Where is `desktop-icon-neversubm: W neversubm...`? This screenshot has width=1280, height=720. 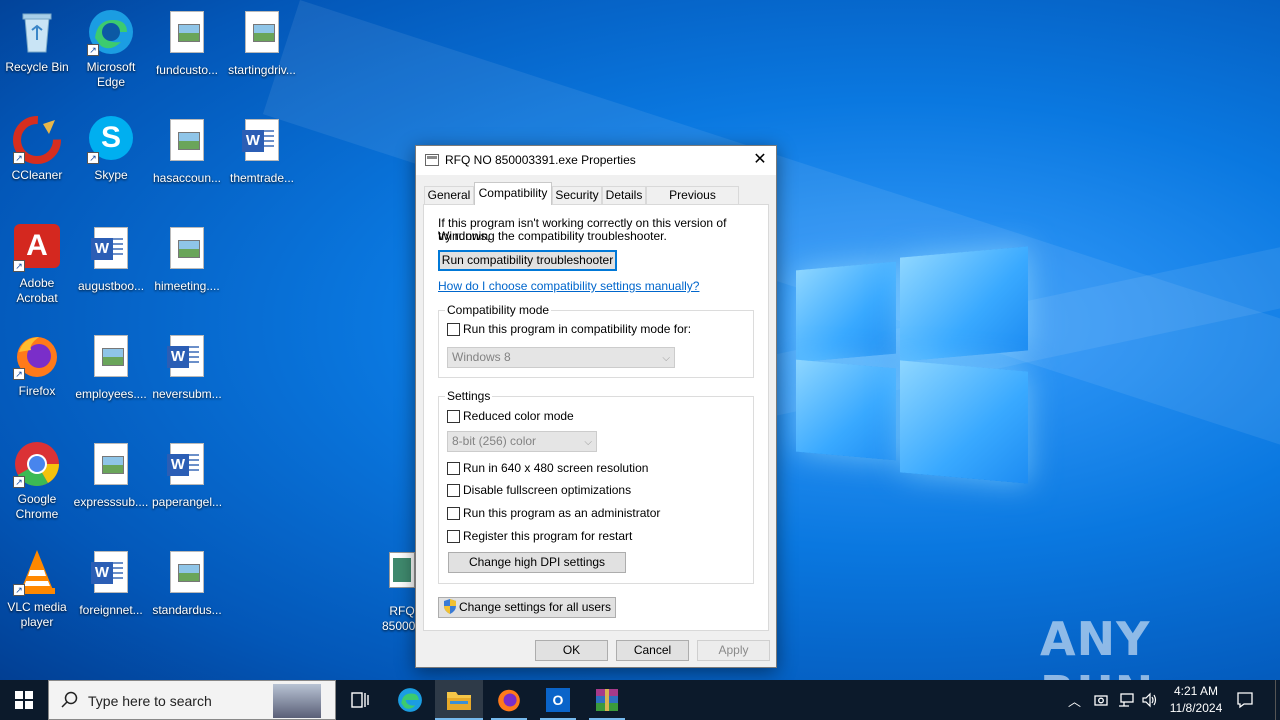 desktop-icon-neversubm: W neversubm... is located at coordinates (187, 367).